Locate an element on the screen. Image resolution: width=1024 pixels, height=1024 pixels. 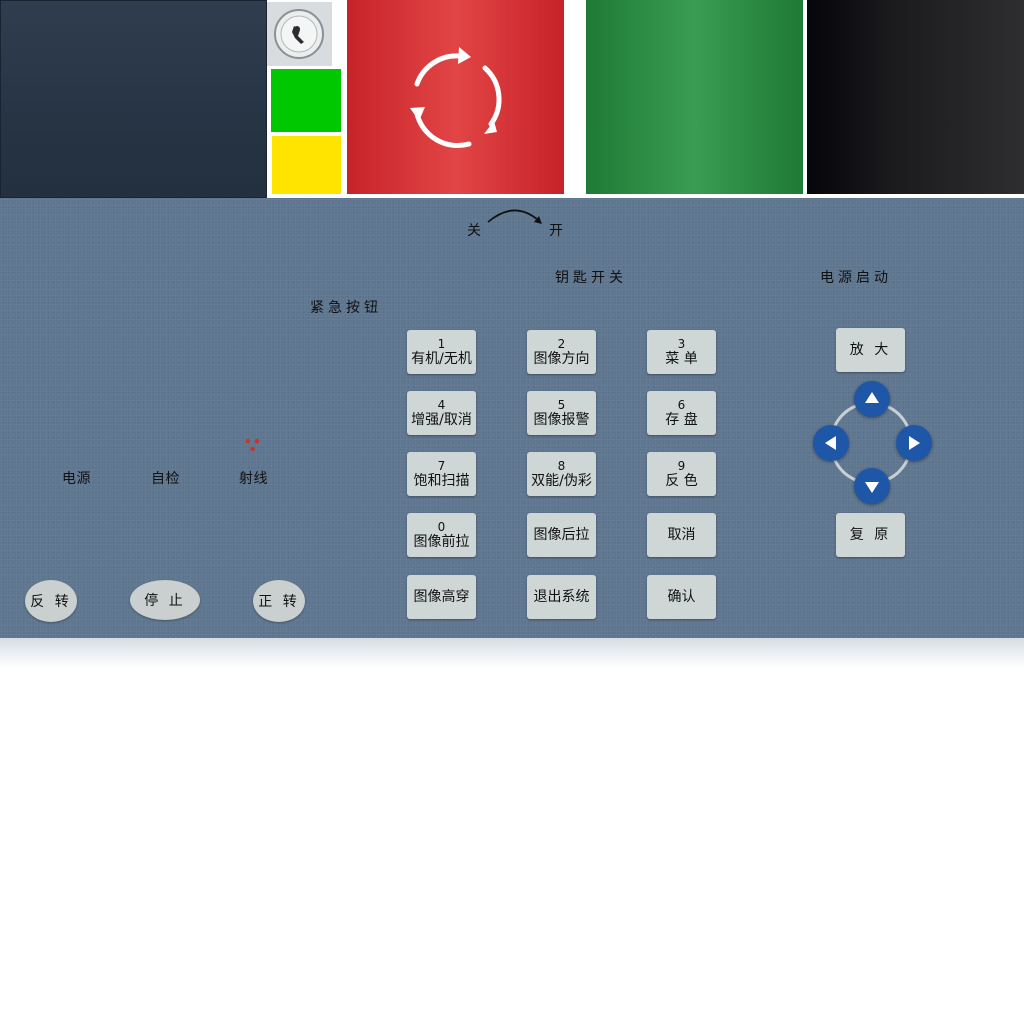
forward-button: 正 转 is located at coordinates (279, 601).